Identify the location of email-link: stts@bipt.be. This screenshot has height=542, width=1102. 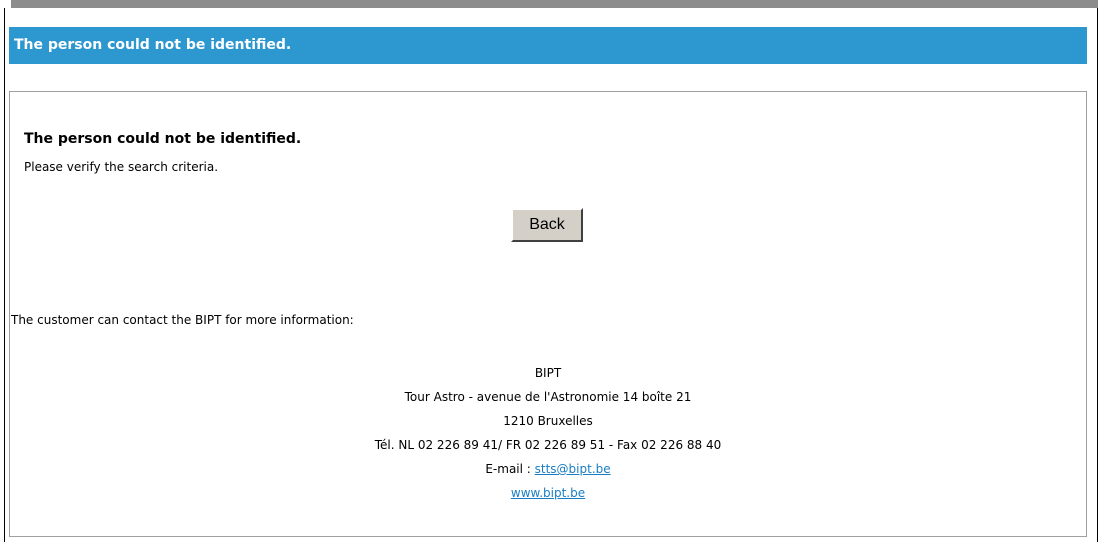
(573, 469).